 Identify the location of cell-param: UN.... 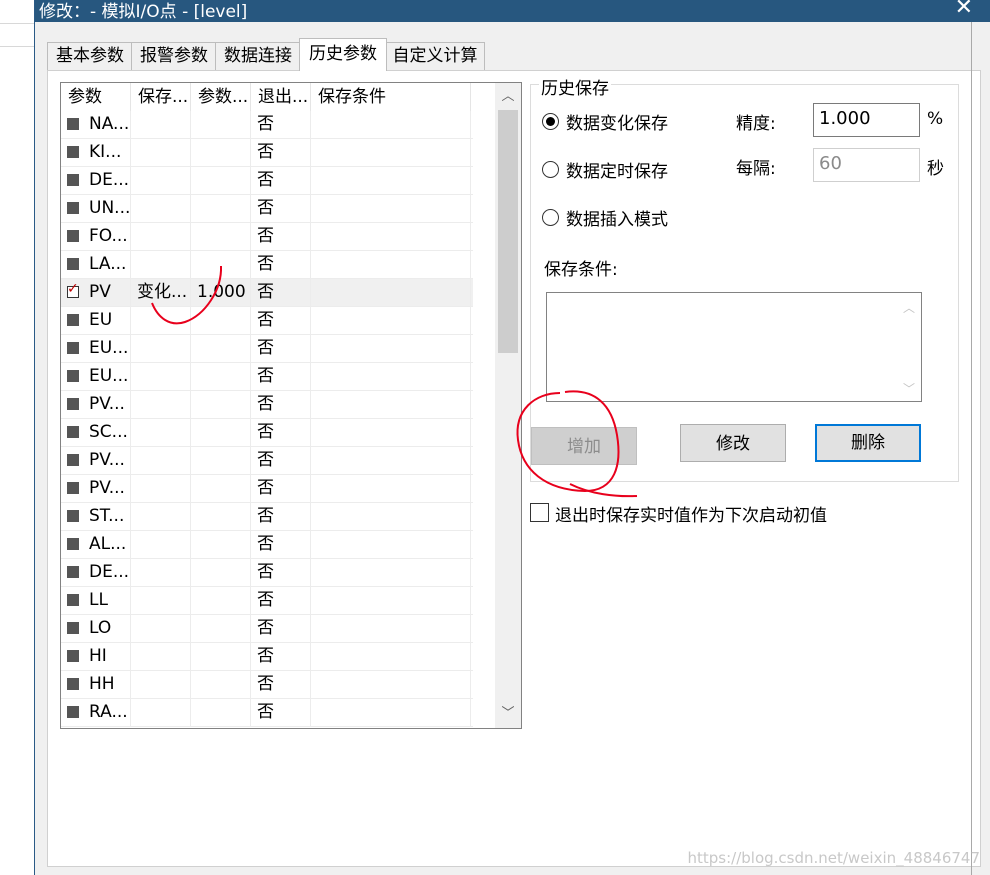
(96, 208).